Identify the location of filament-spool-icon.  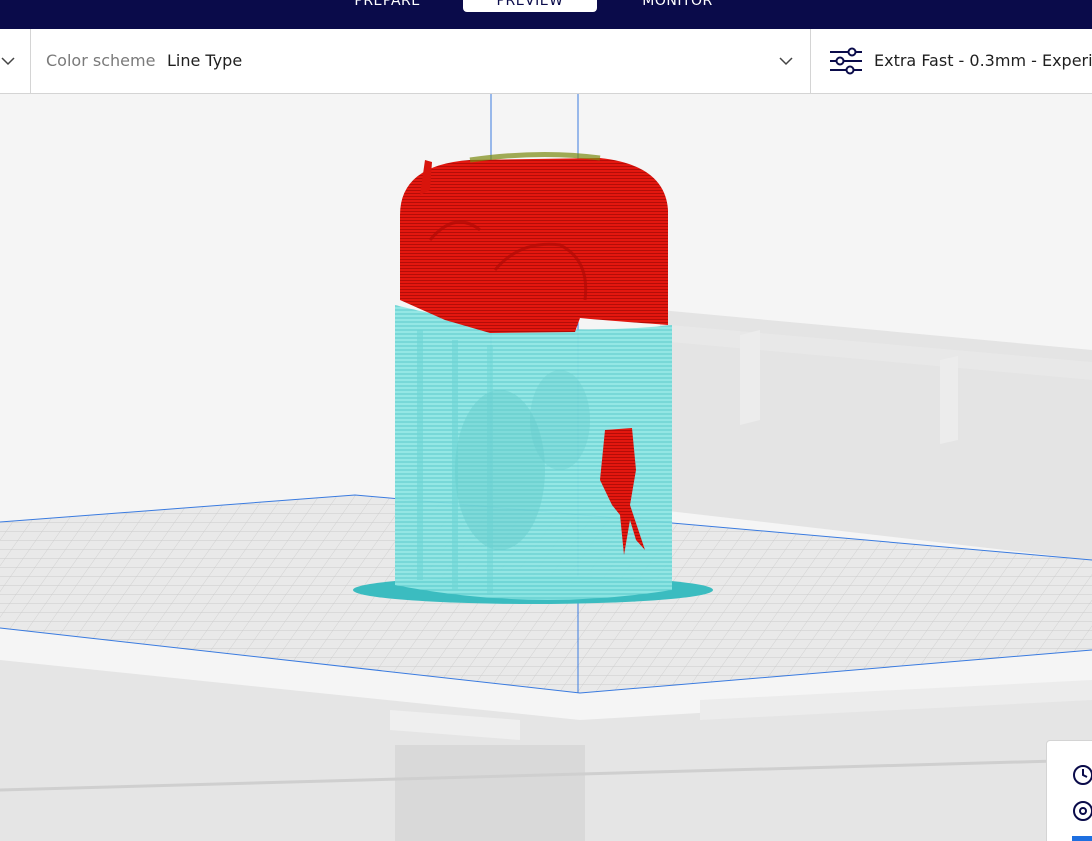
(1082, 811).